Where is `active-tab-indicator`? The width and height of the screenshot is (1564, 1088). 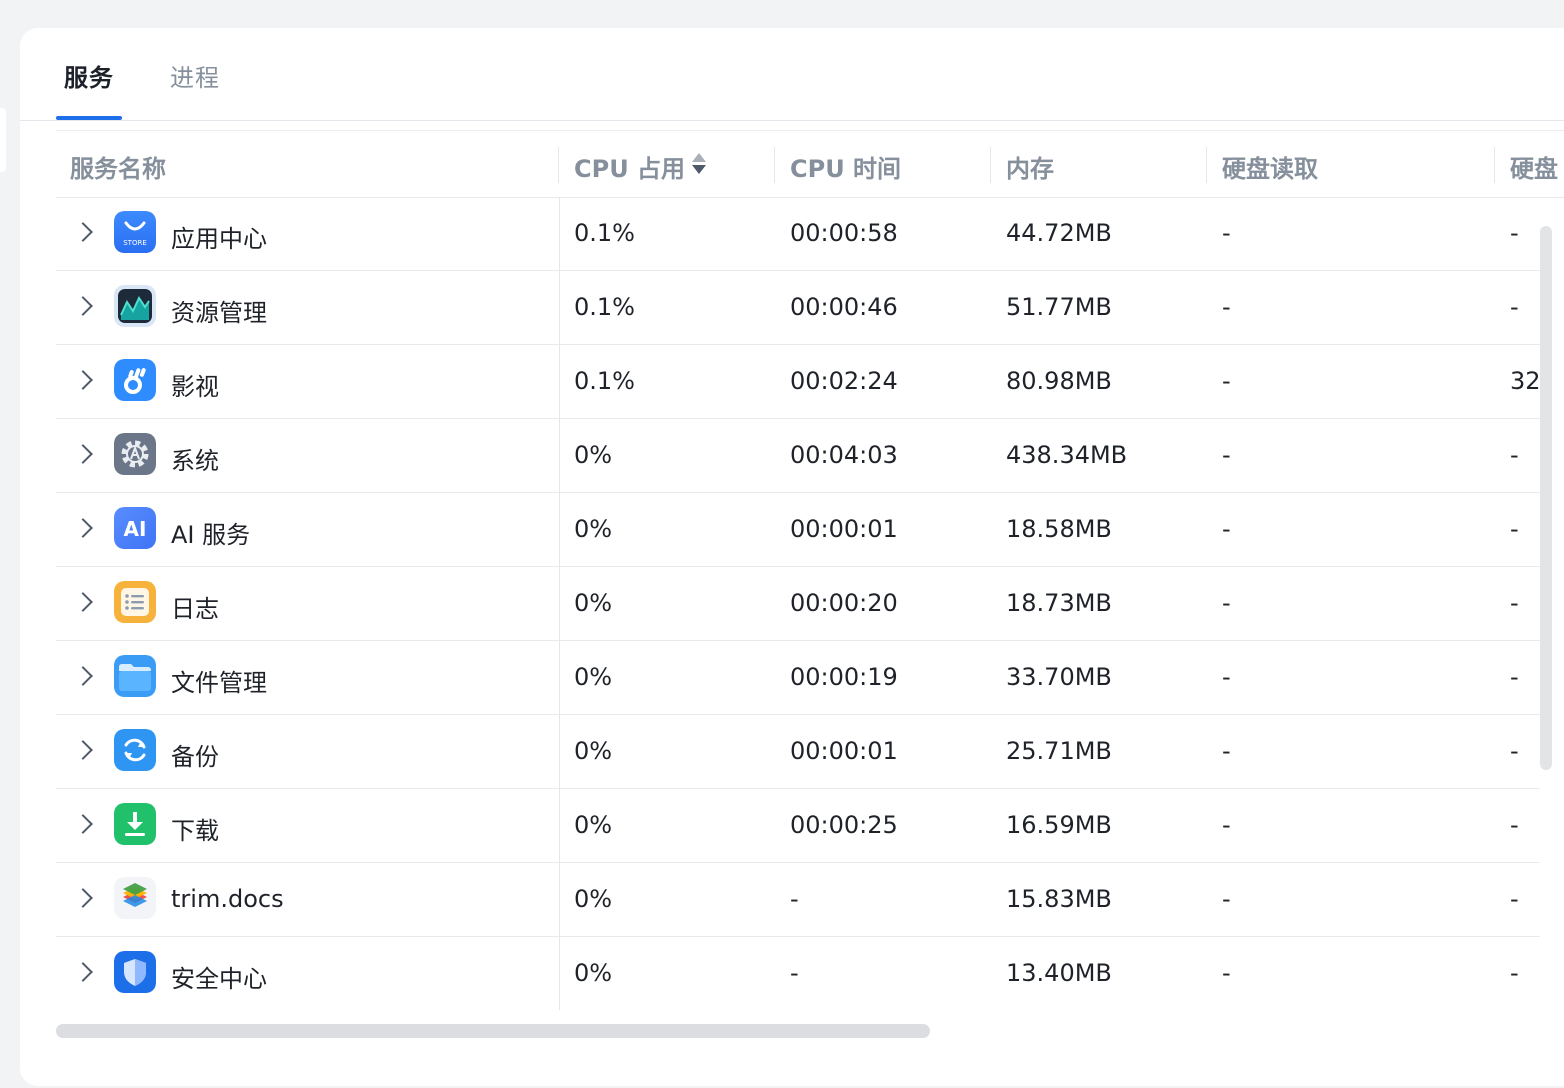 active-tab-indicator is located at coordinates (89, 118).